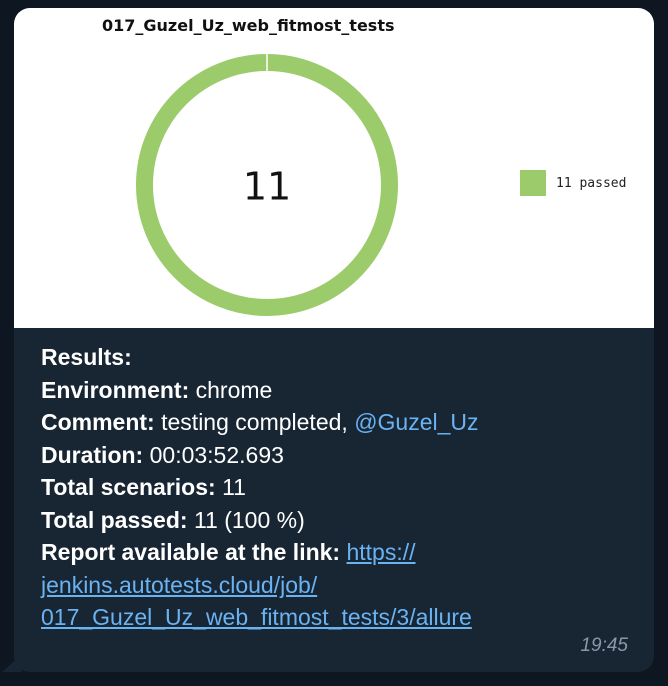 This screenshot has width=668, height=686. Describe the element at coordinates (533, 183) in the screenshot. I see `legend-swatch-passed` at that location.